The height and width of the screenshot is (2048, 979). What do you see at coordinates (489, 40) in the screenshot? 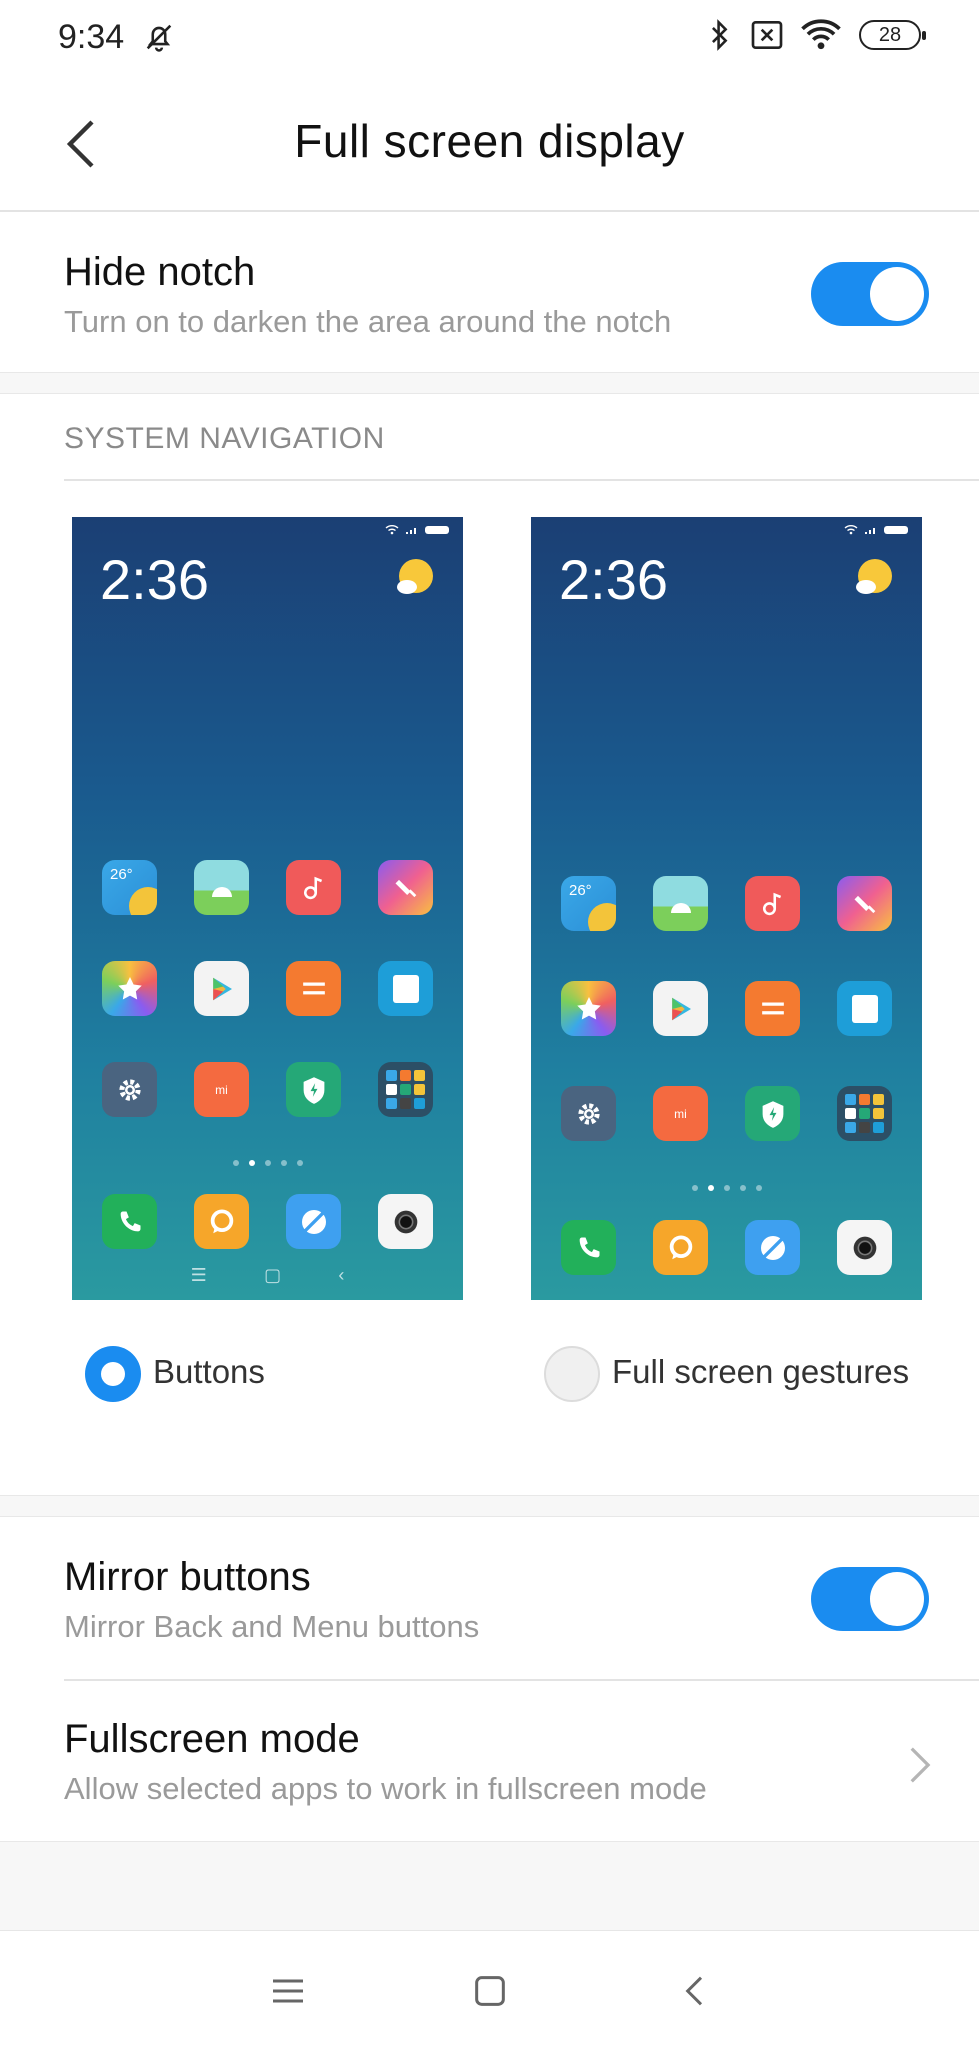
I see `status-bar: 9:34 28` at bounding box center [489, 40].